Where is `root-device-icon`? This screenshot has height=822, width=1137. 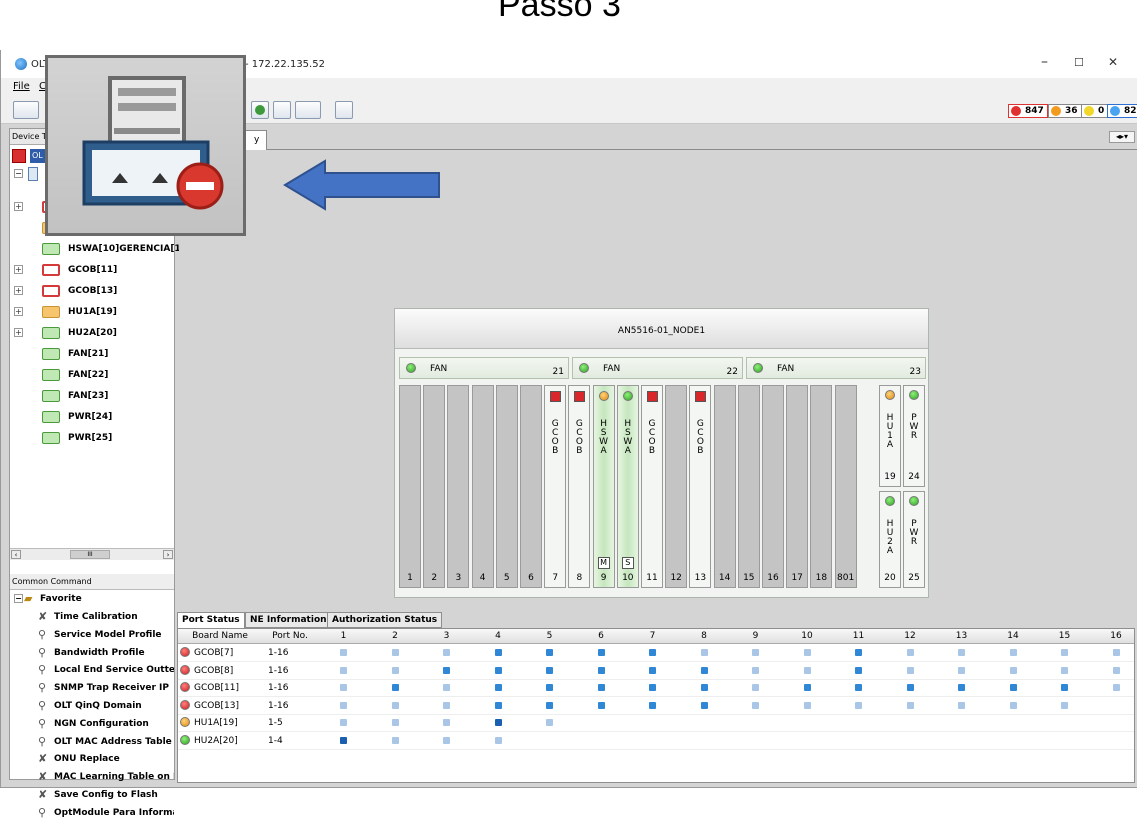 root-device-icon is located at coordinates (19, 156).